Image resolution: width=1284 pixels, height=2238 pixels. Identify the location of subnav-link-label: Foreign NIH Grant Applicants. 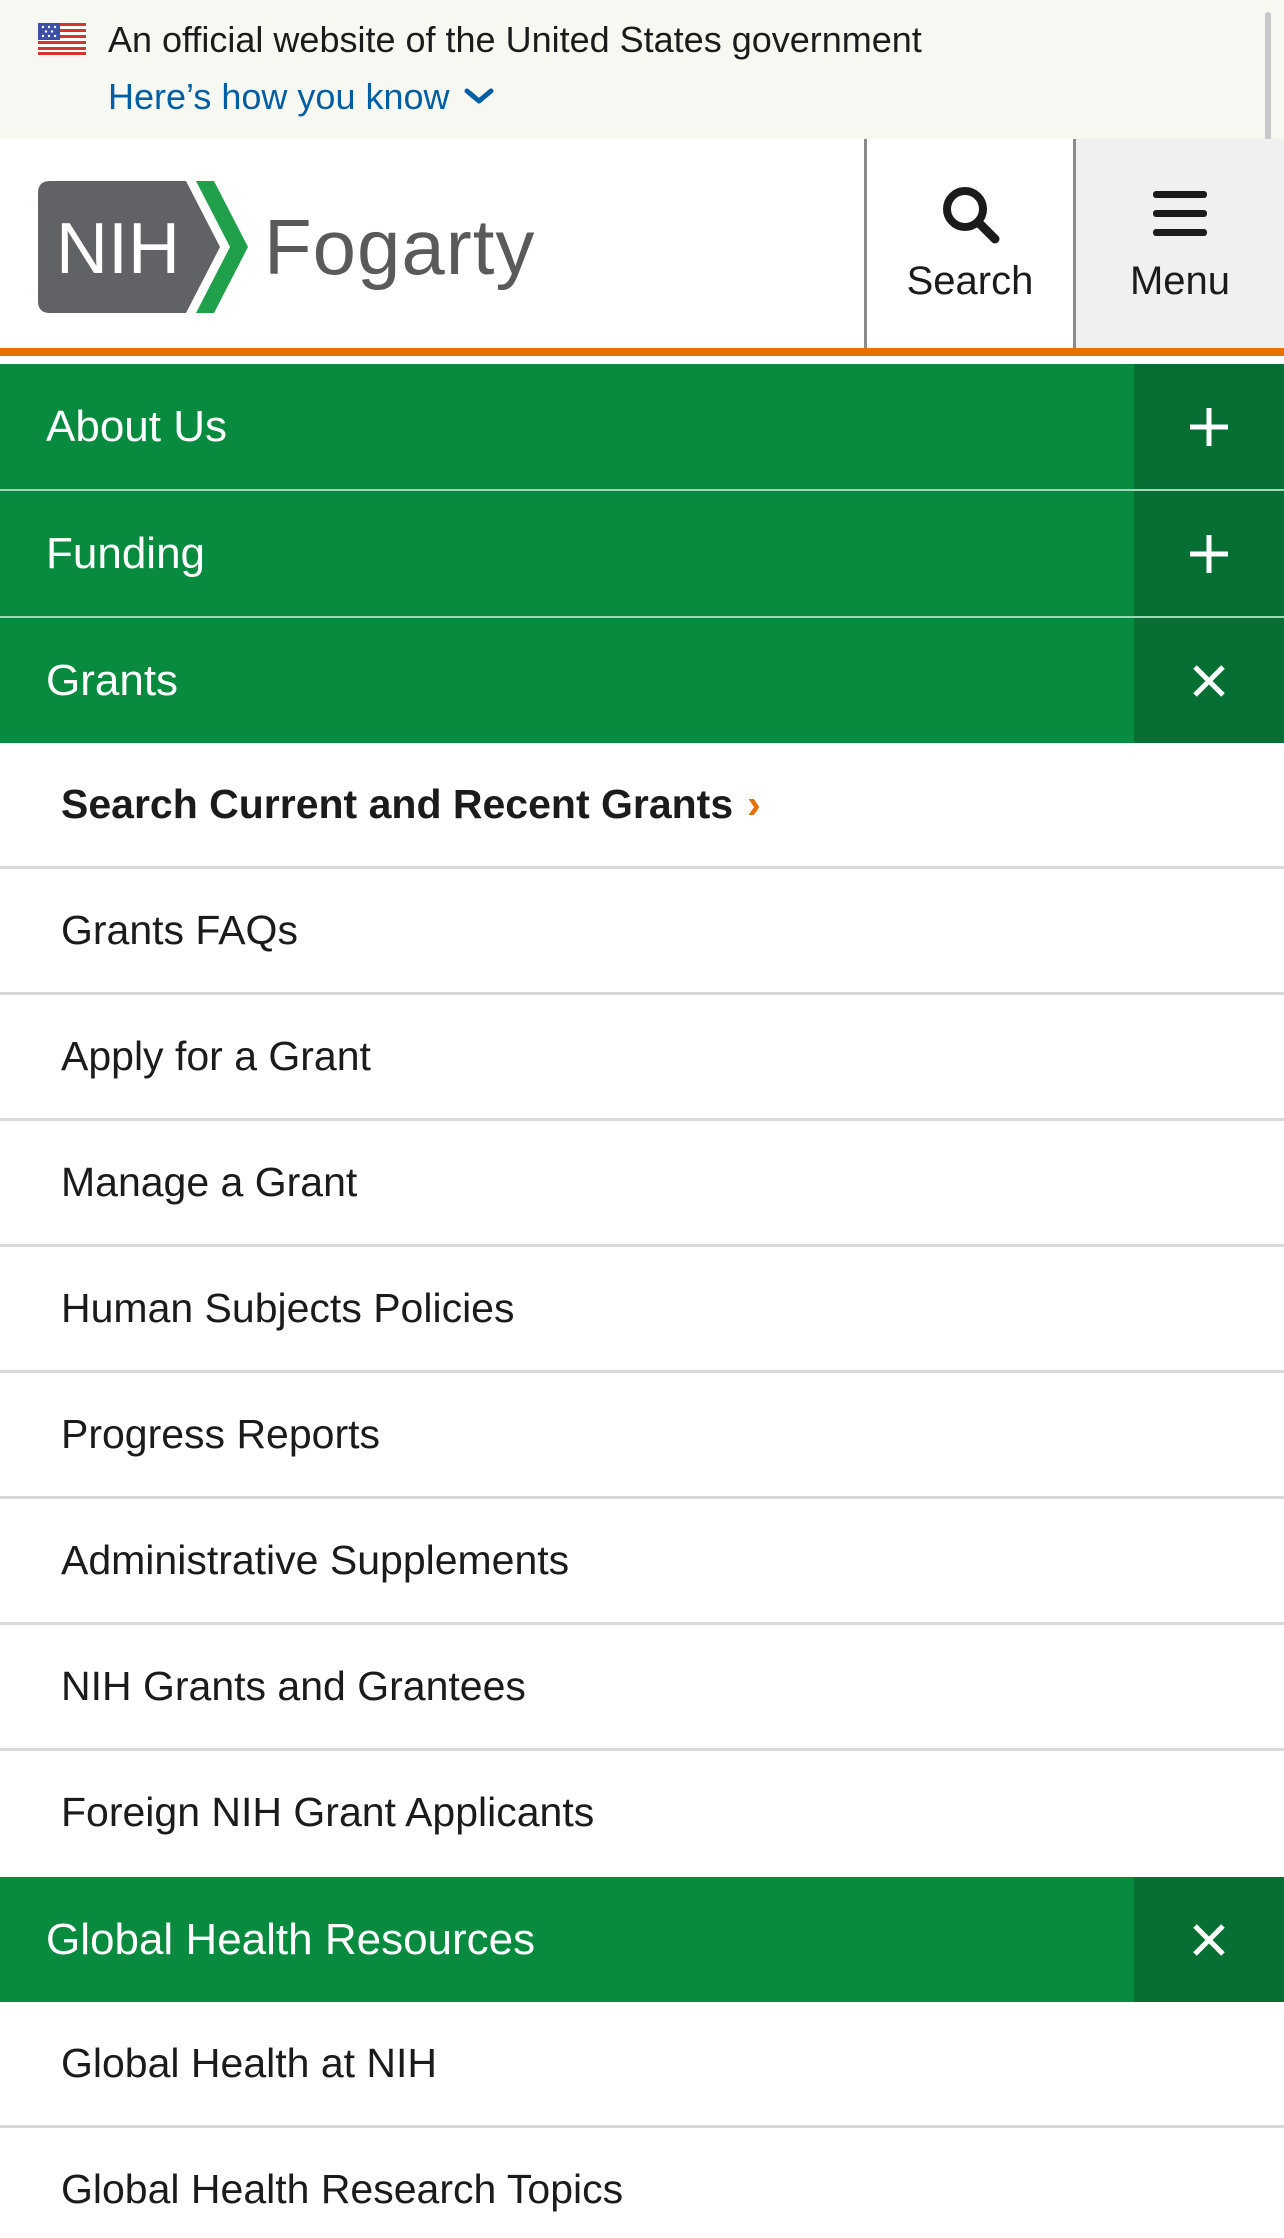
(328, 1812).